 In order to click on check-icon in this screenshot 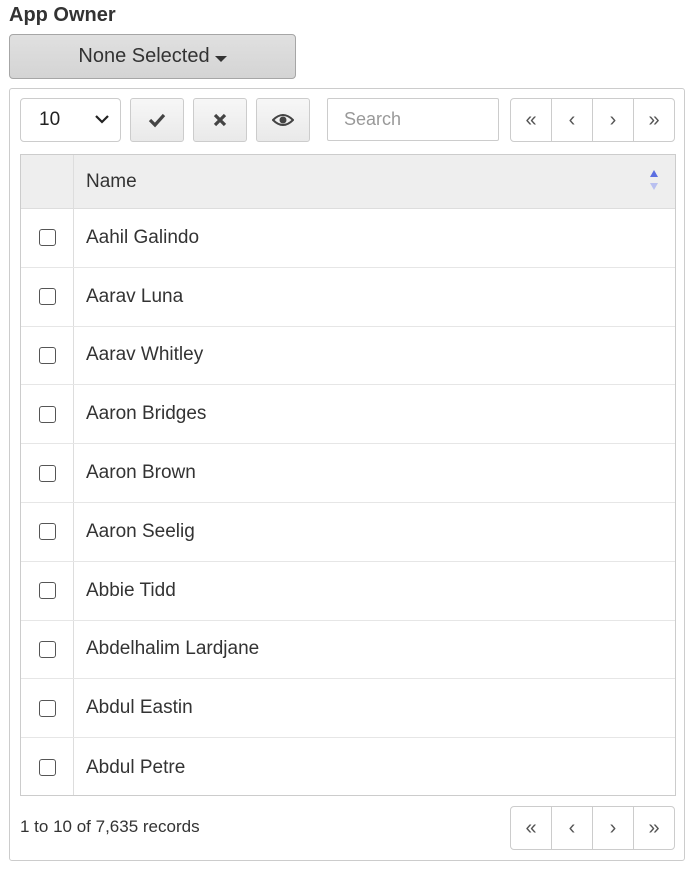, I will do `click(157, 120)`.